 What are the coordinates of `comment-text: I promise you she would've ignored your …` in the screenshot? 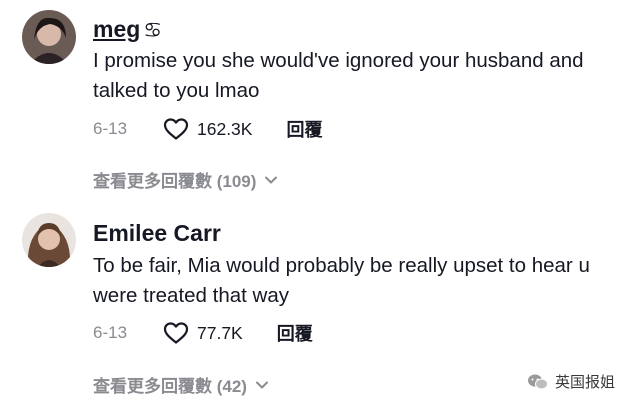 It's located at (338, 75).